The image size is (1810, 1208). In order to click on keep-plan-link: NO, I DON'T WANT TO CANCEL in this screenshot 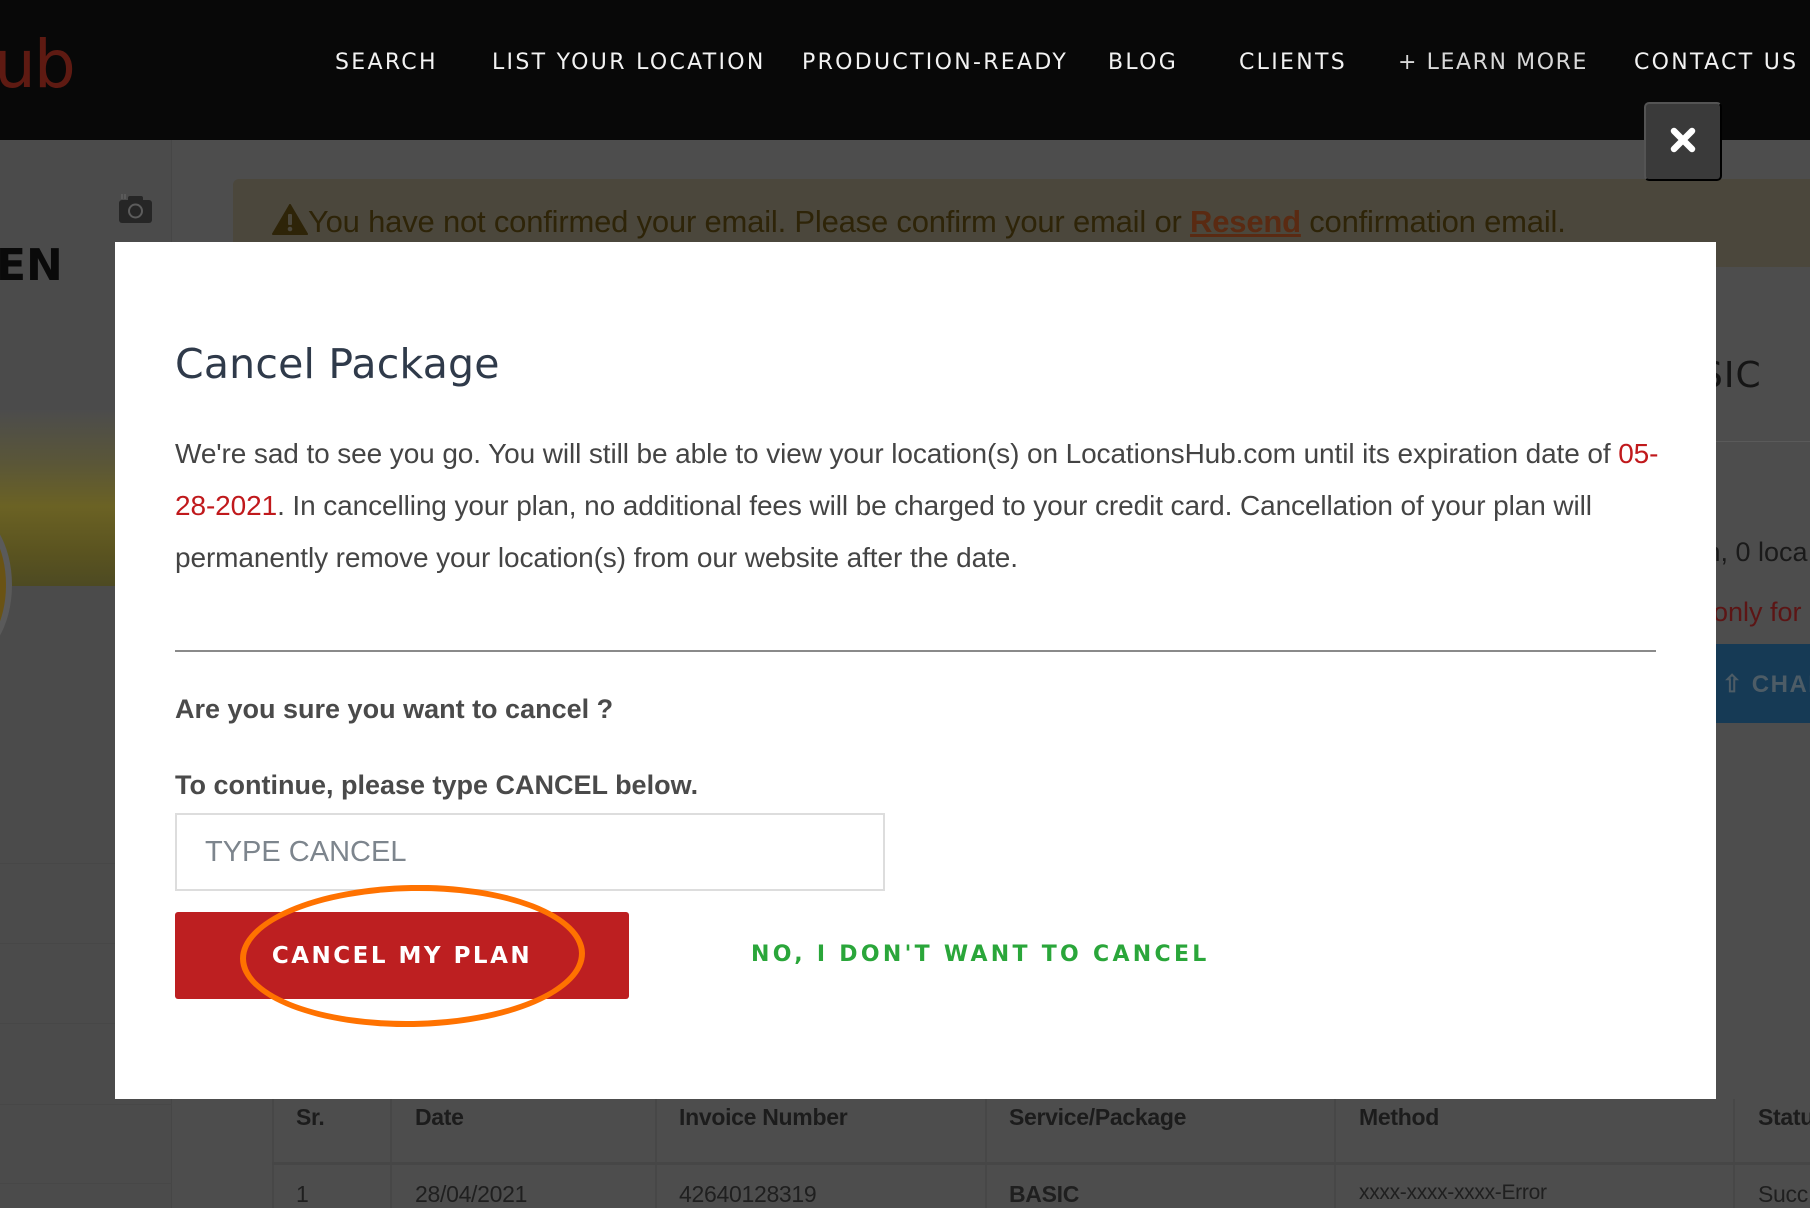, I will do `click(980, 954)`.